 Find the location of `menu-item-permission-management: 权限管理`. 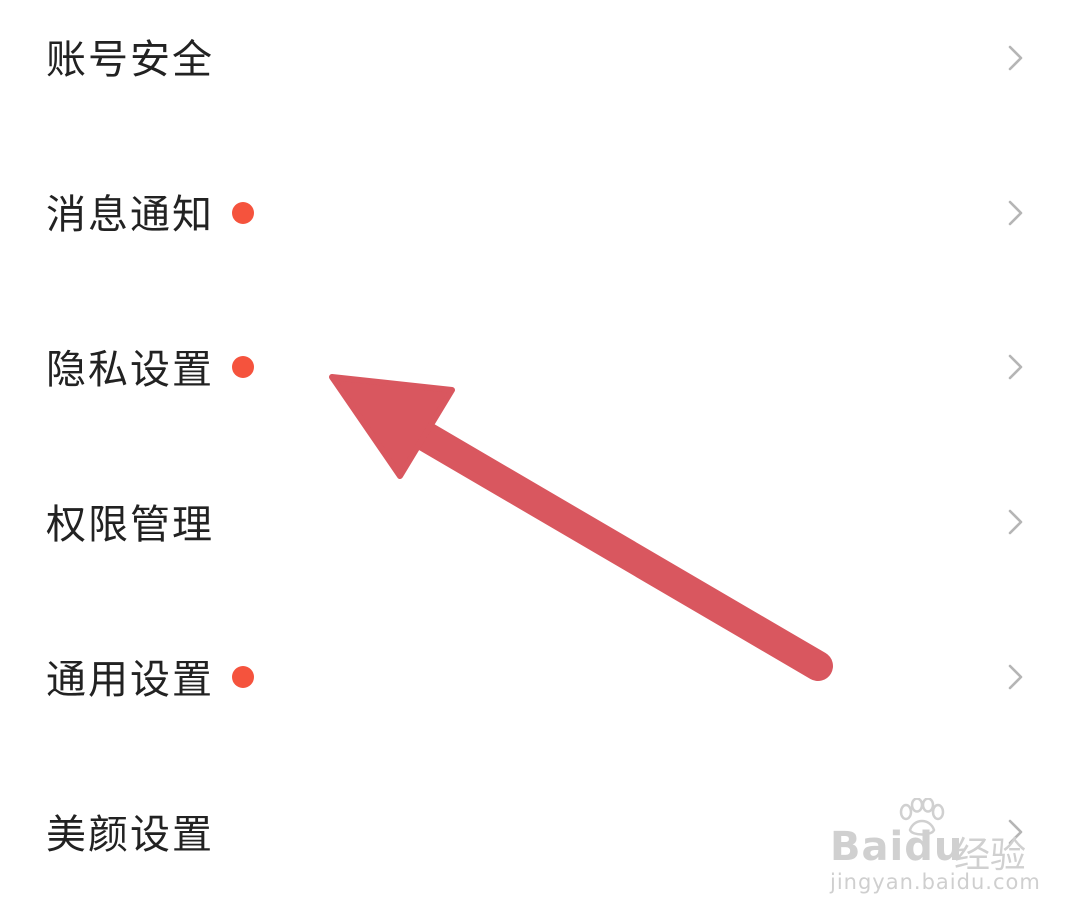

menu-item-permission-management: 权限管理 is located at coordinates (540, 525).